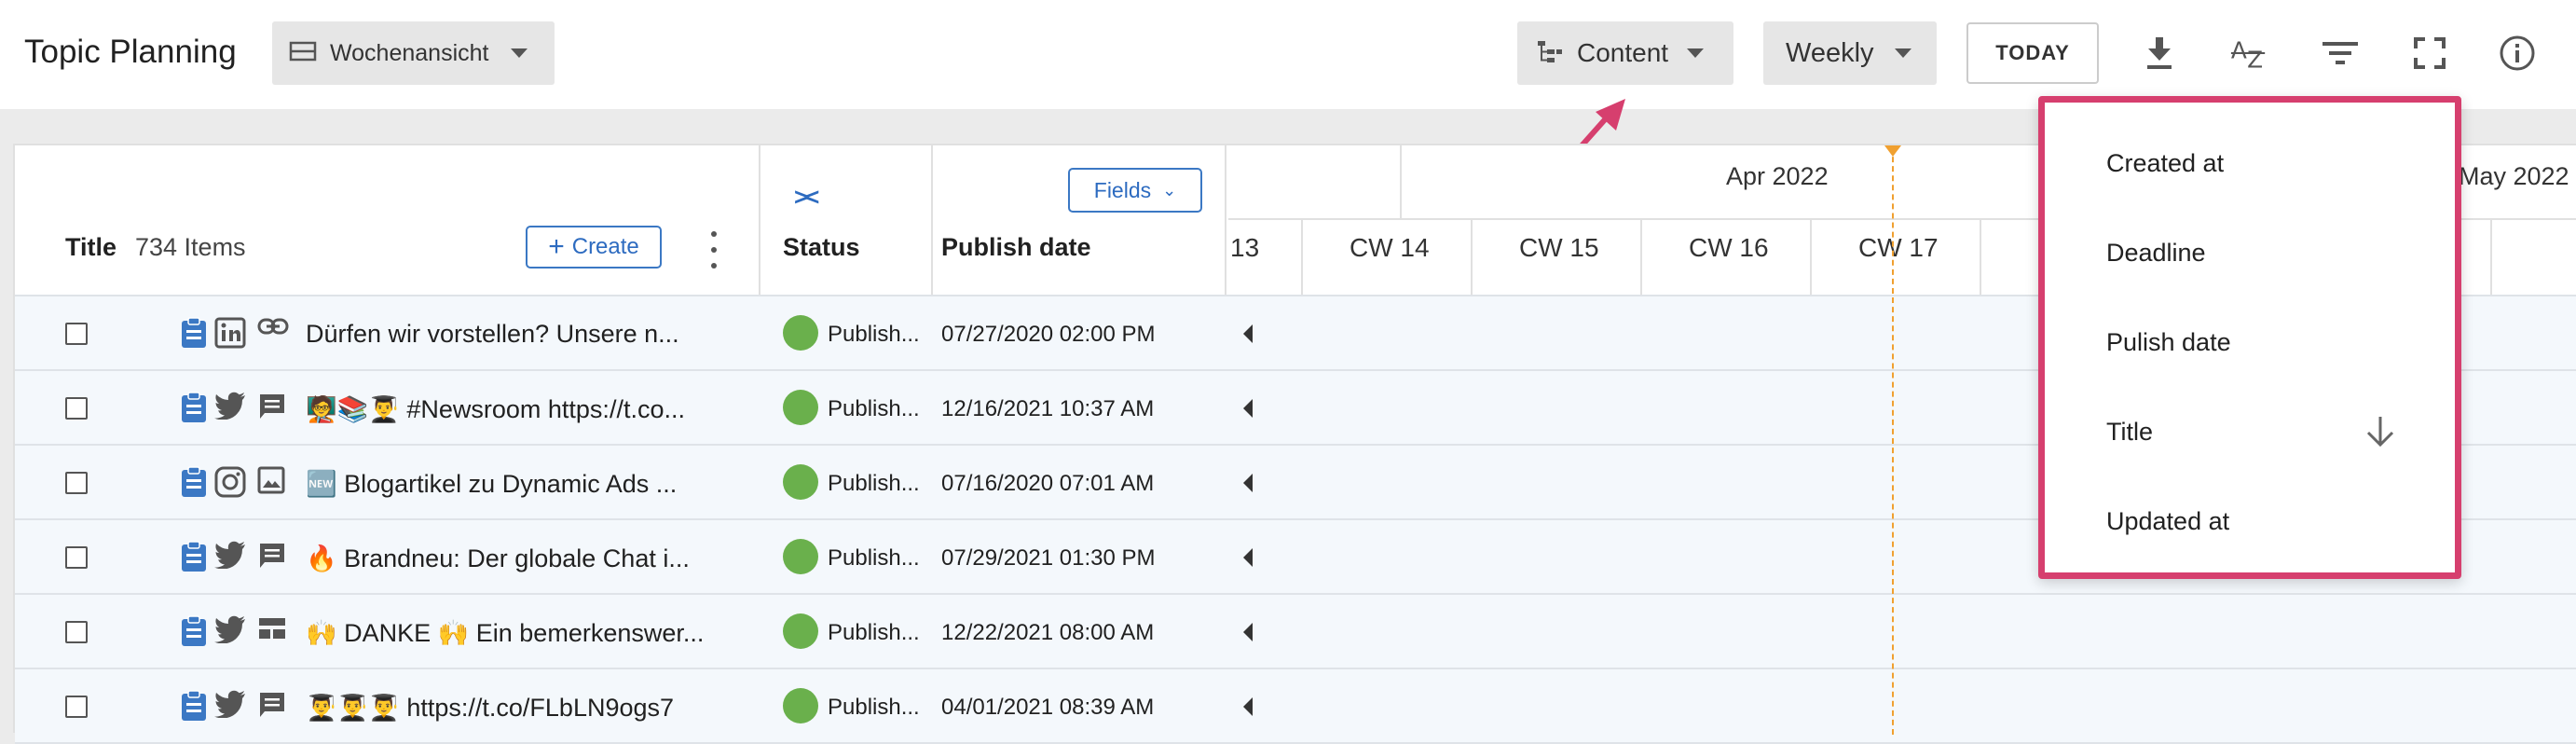 The width and height of the screenshot is (2576, 744). I want to click on month-label: May 2022, so click(2514, 176).